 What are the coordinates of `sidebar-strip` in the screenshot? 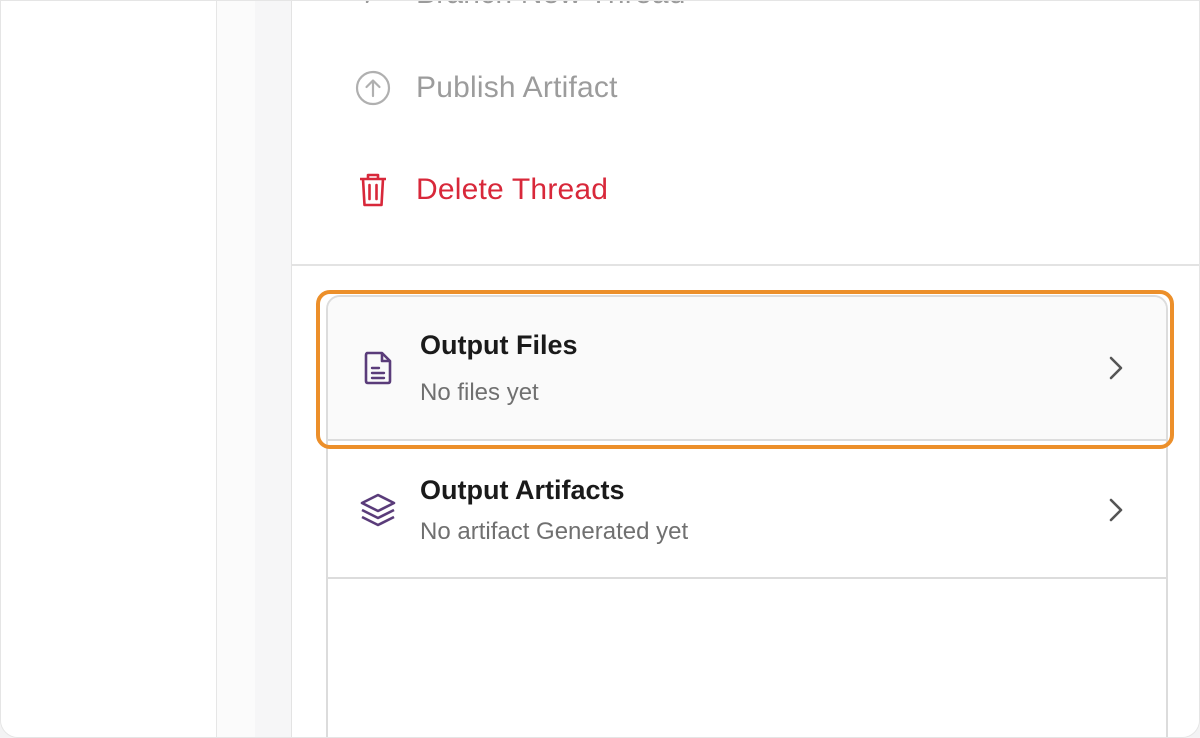 It's located at (254, 369).